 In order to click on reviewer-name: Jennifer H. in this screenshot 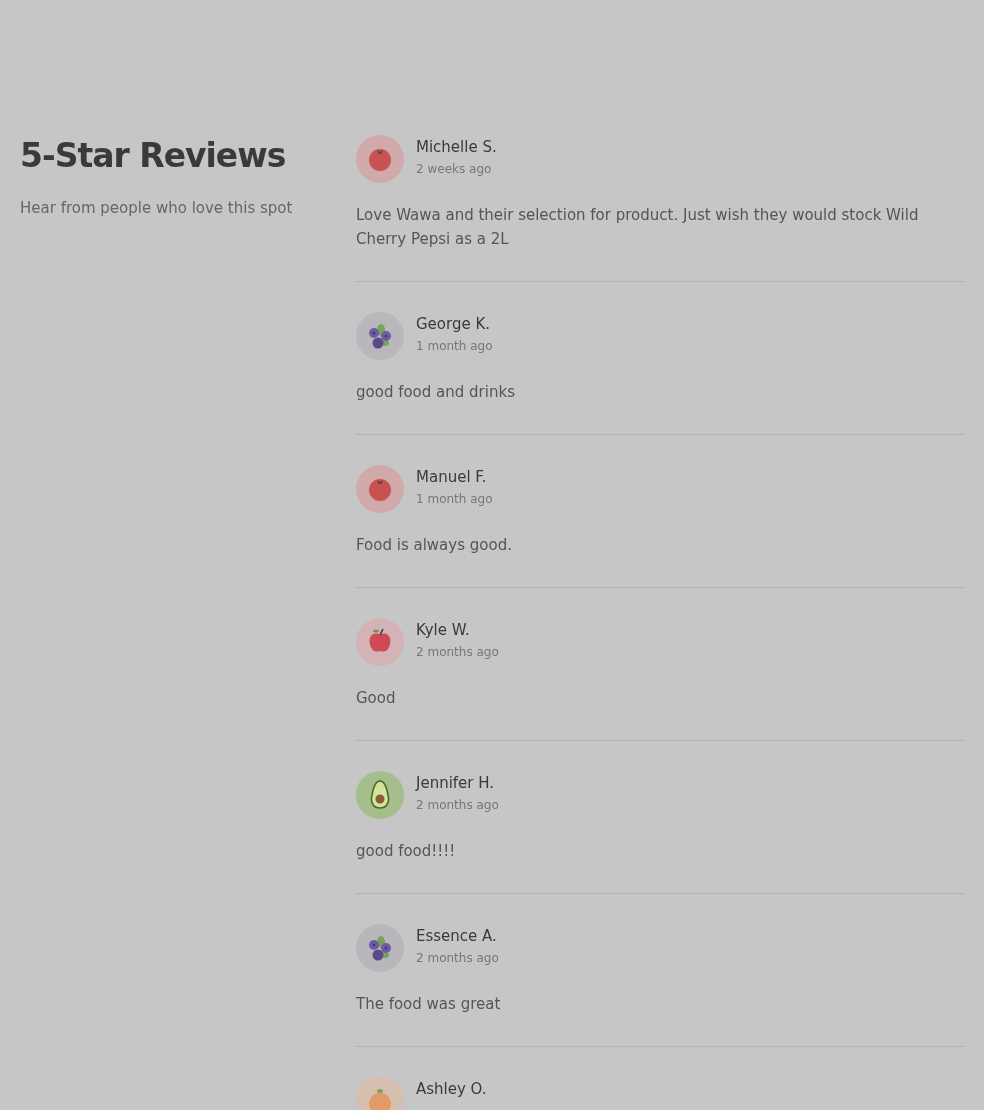, I will do `click(456, 783)`.